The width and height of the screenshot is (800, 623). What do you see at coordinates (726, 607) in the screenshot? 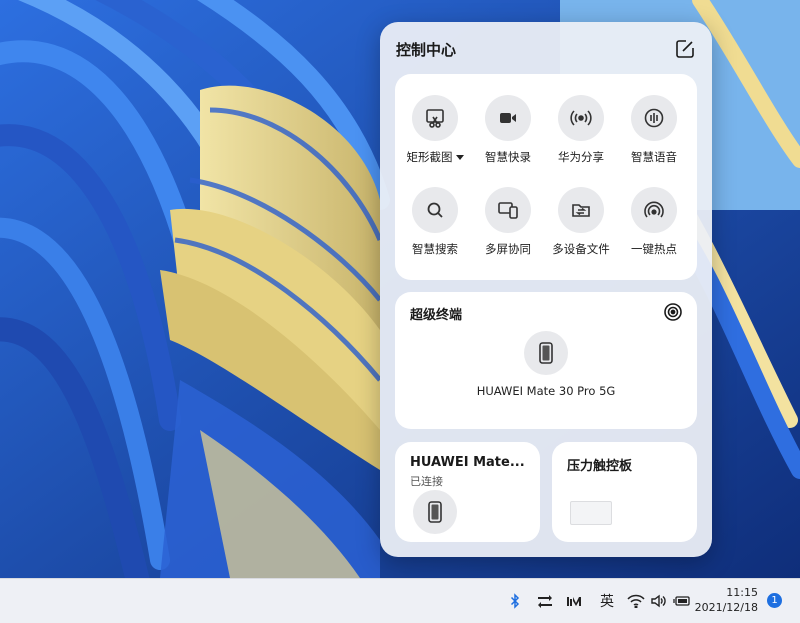
I see `clock-date: 2021/12/18` at bounding box center [726, 607].